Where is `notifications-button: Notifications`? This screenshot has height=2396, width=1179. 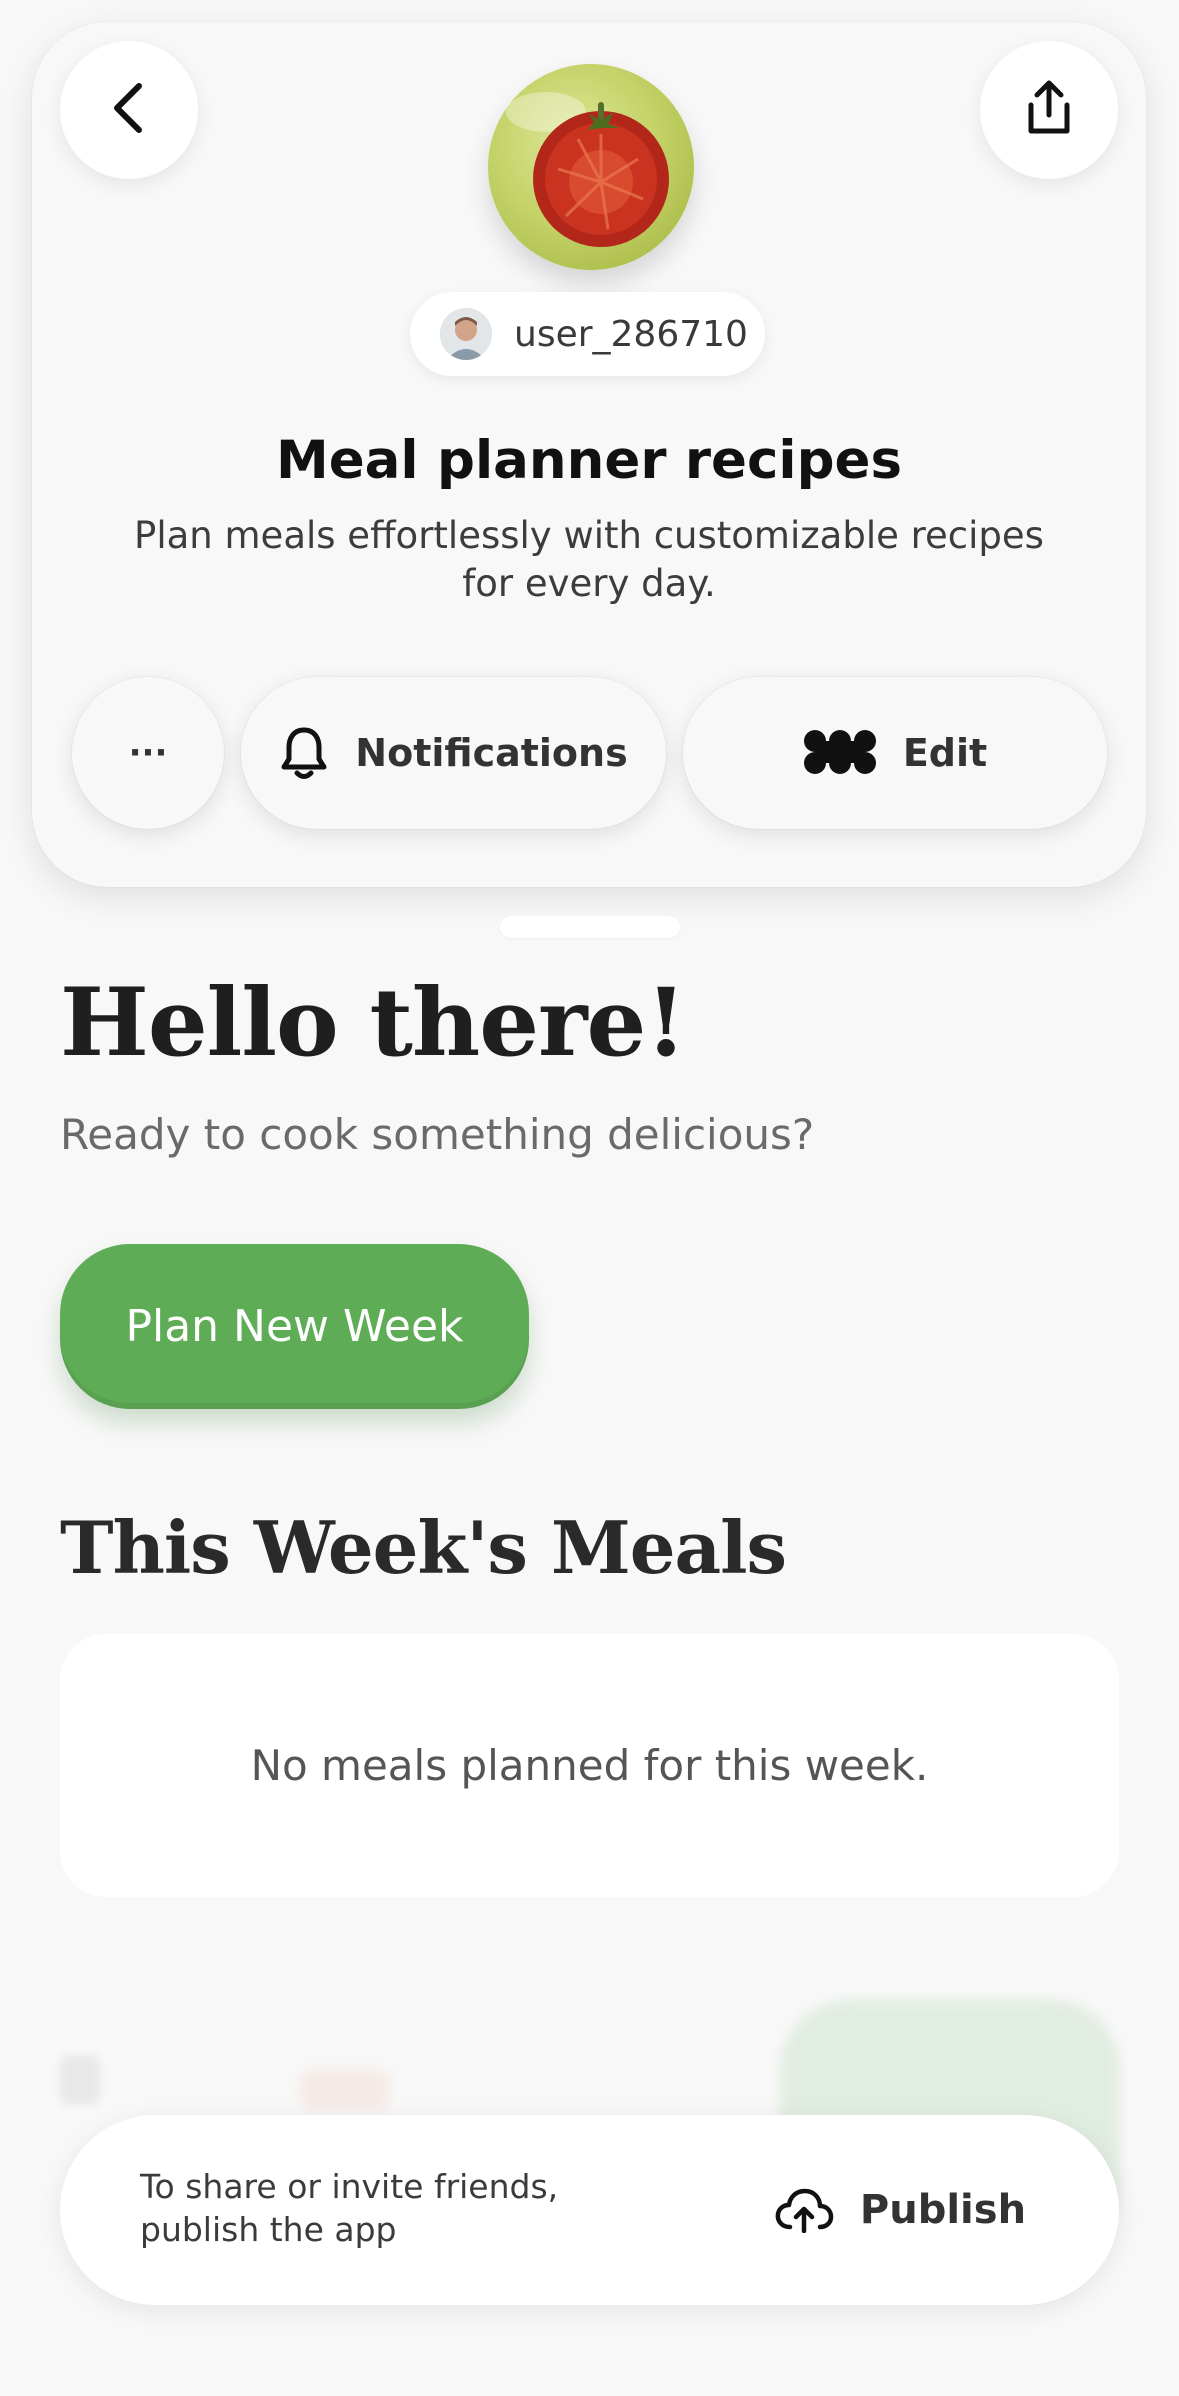
notifications-button: Notifications is located at coordinates (453, 753).